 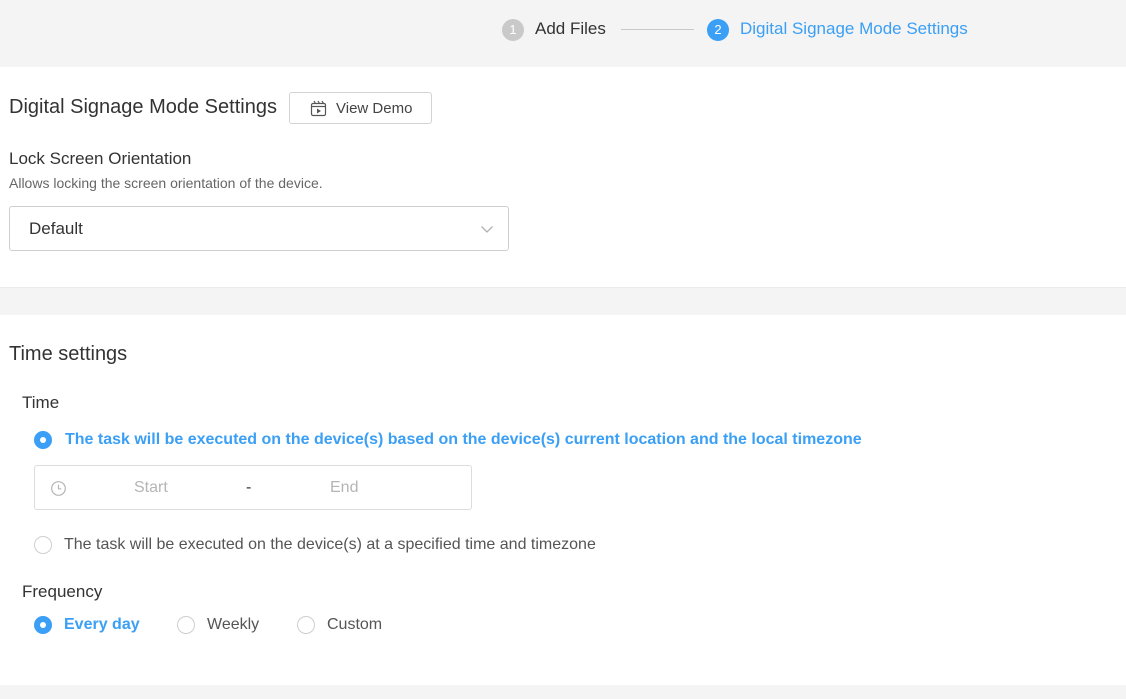 What do you see at coordinates (854, 28) in the screenshot?
I see `step-label-digital-signage: Digital Signage Mode Settings` at bounding box center [854, 28].